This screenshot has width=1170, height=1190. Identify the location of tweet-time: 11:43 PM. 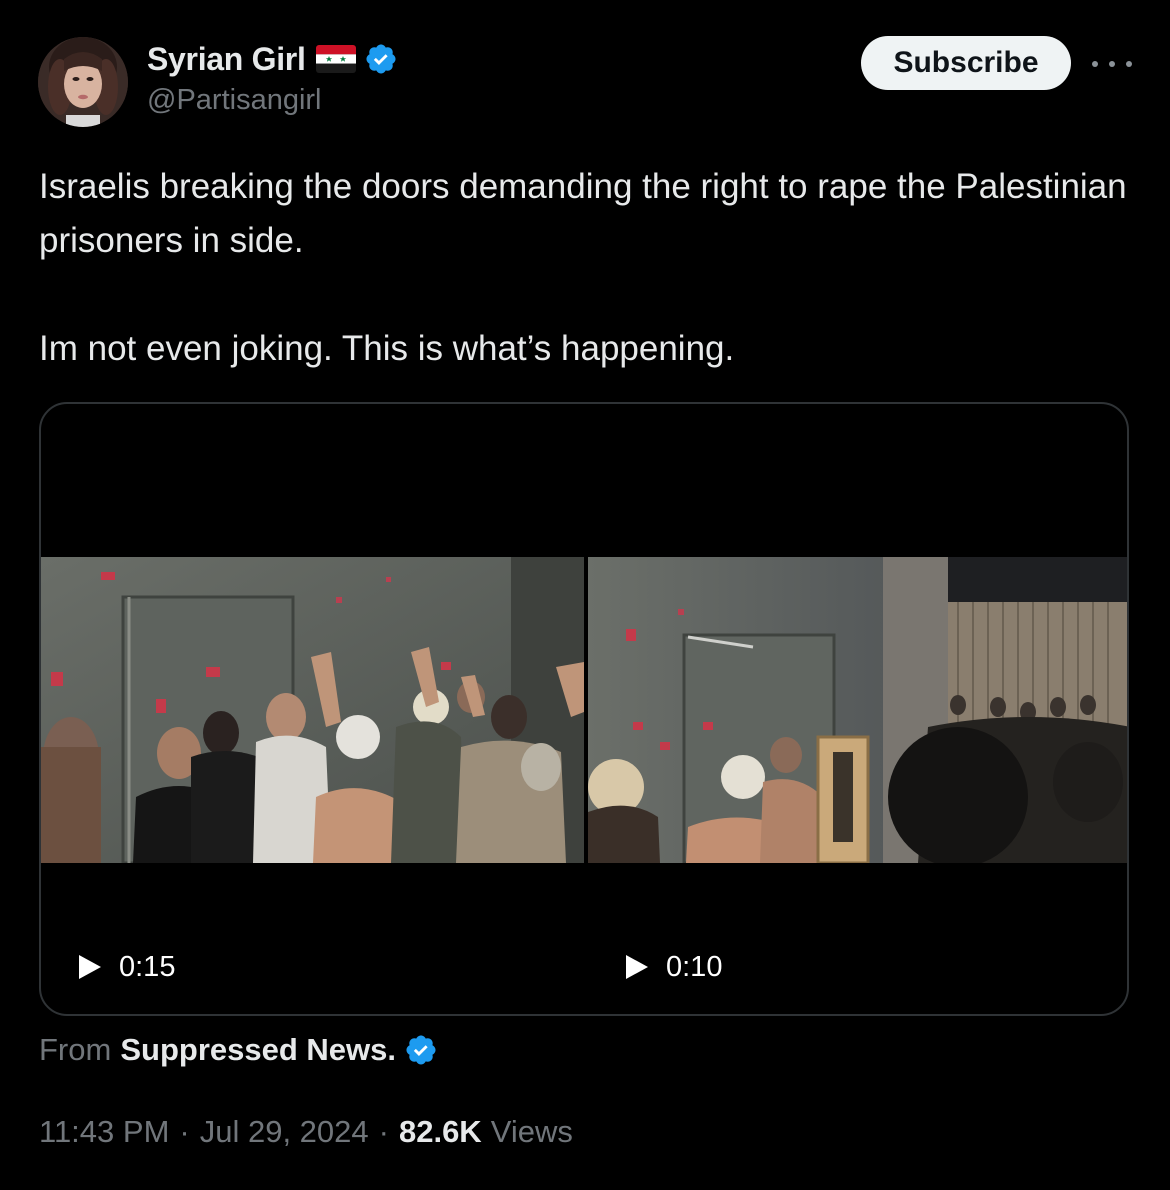
(104, 1132).